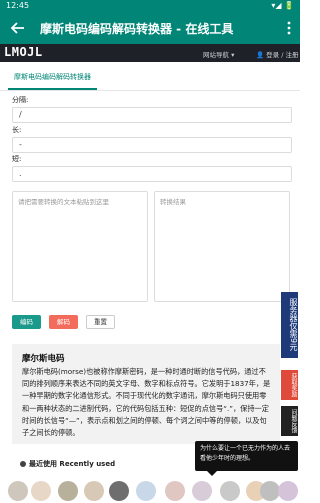 The height and width of the screenshot is (503, 320). I want to click on status-time: 12:45, so click(18, 5).